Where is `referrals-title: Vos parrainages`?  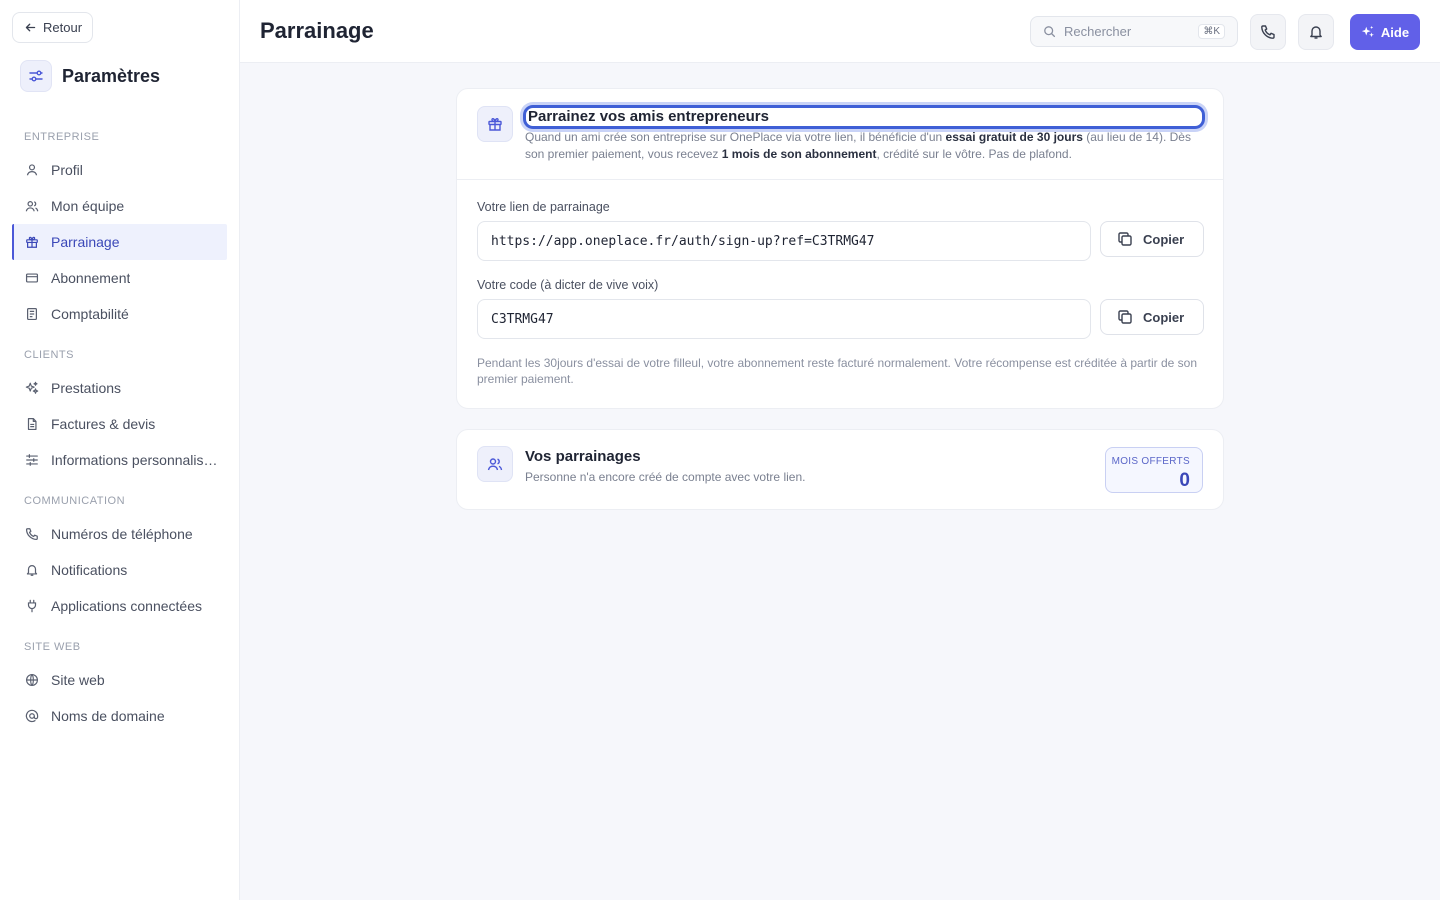 referrals-title: Vos parrainages is located at coordinates (583, 456).